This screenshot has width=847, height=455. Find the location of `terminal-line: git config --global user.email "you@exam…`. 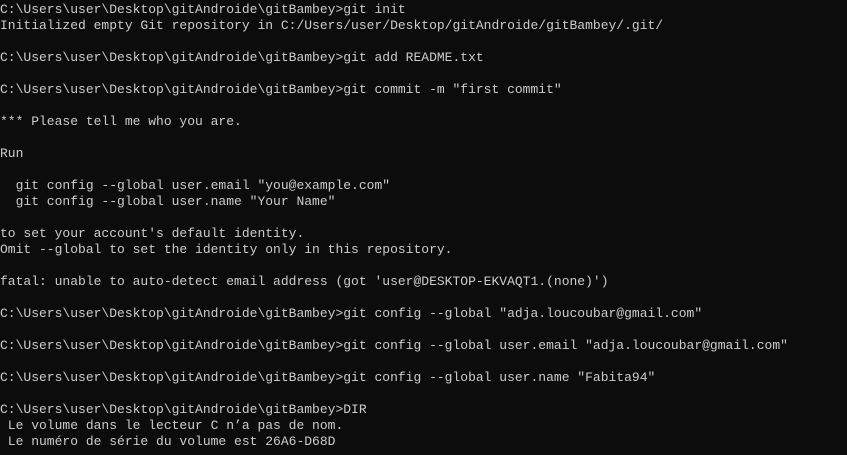

terminal-line: git config --global user.email "you@exam… is located at coordinates (195, 185).